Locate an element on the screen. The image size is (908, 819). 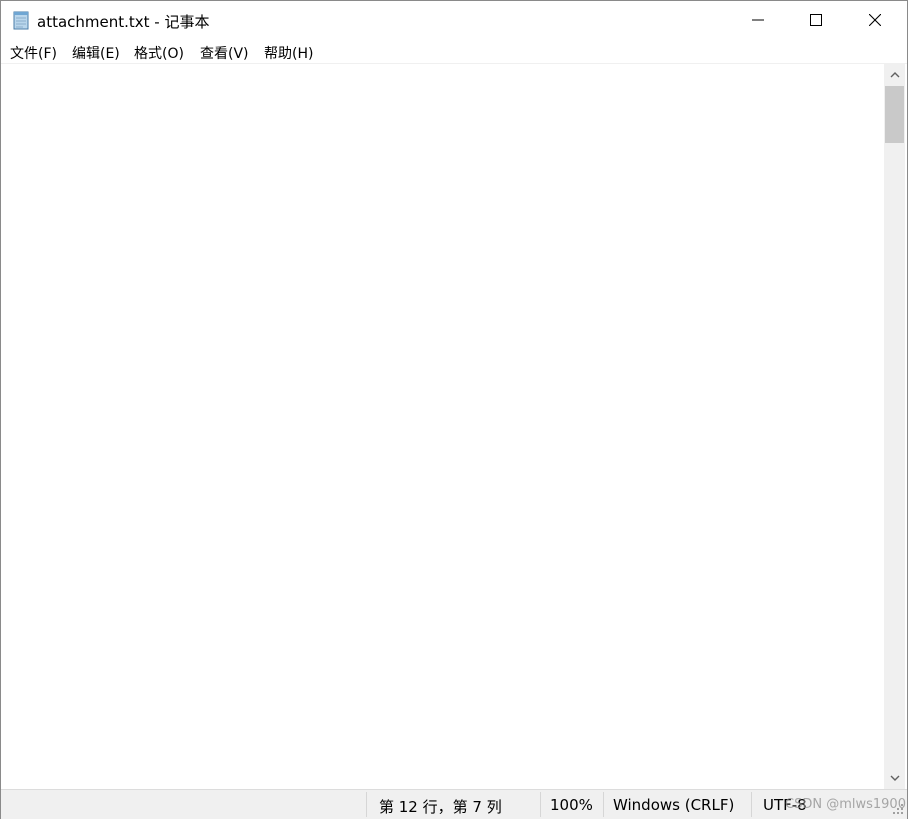
chevron-up-icon is located at coordinates (894, 75).